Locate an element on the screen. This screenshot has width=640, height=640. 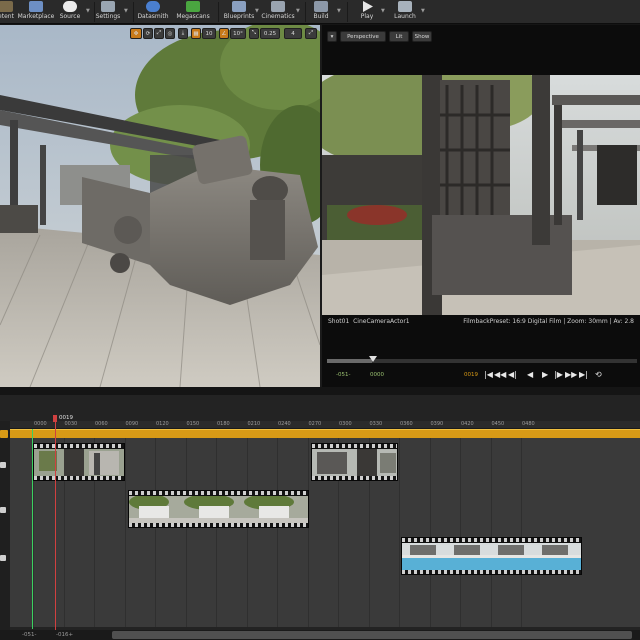
ruler-tick-label: 0060 is located at coordinates (101, 424).